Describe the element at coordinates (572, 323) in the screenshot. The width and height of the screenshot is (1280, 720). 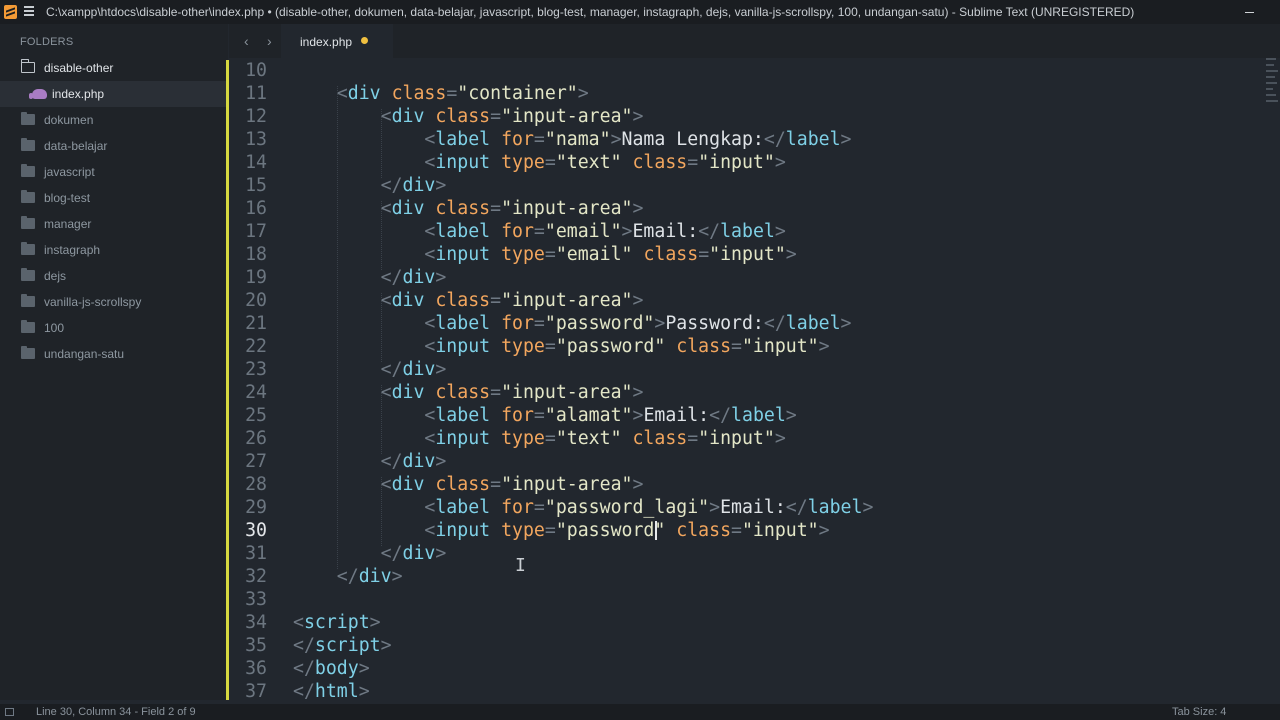
I see `code-content: <label for="password">Password:</label>` at that location.